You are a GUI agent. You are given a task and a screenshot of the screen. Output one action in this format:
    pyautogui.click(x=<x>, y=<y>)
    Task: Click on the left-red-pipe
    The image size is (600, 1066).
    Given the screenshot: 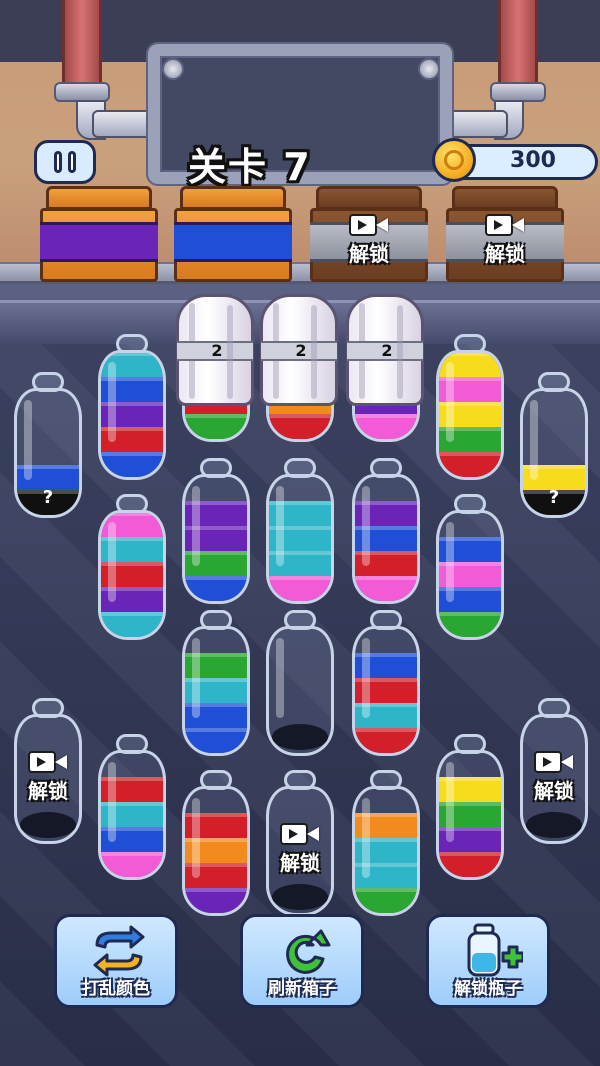 What is the action you would take?
    pyautogui.click(x=82, y=45)
    